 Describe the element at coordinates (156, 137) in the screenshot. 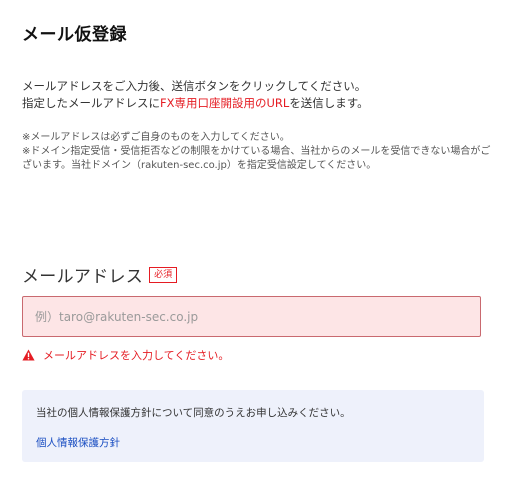

I see `note-own-email: ※メールアドレスは必ずご自身のものを入力してください。` at that location.